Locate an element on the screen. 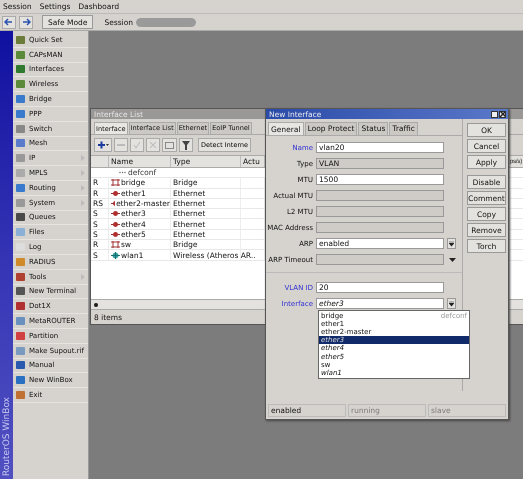 Image resolution: width=523 pixels, height=479 pixels. remove-button is located at coordinates (121, 145).